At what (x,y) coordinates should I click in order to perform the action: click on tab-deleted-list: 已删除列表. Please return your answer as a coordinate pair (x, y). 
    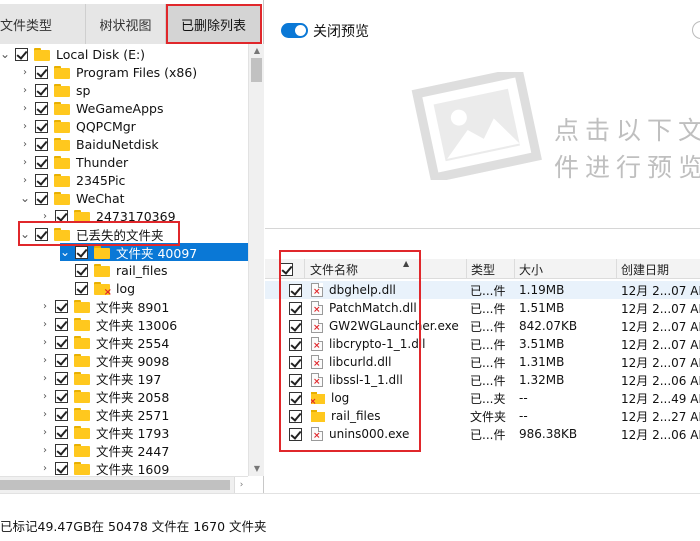
    Looking at the image, I should click on (214, 24).